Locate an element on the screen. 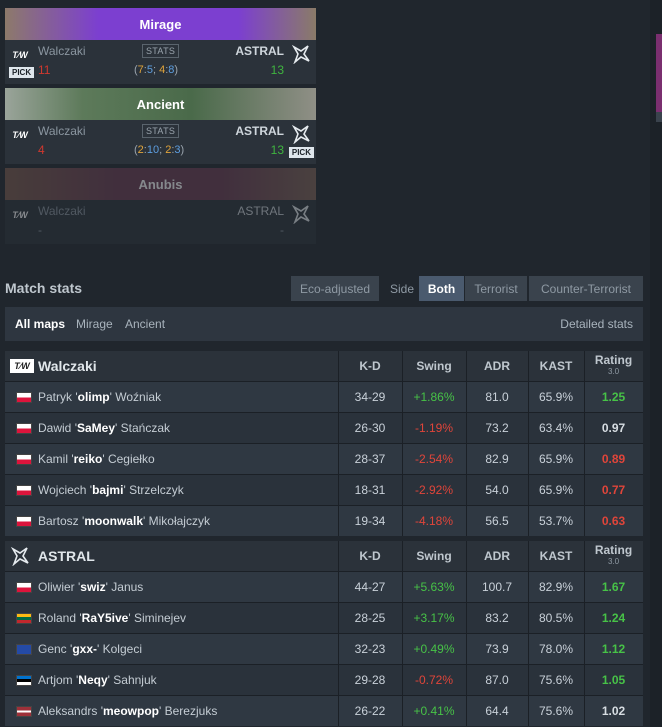 Image resolution: width=662 pixels, height=727 pixels. filter-ancient: Ancient is located at coordinates (145, 324).